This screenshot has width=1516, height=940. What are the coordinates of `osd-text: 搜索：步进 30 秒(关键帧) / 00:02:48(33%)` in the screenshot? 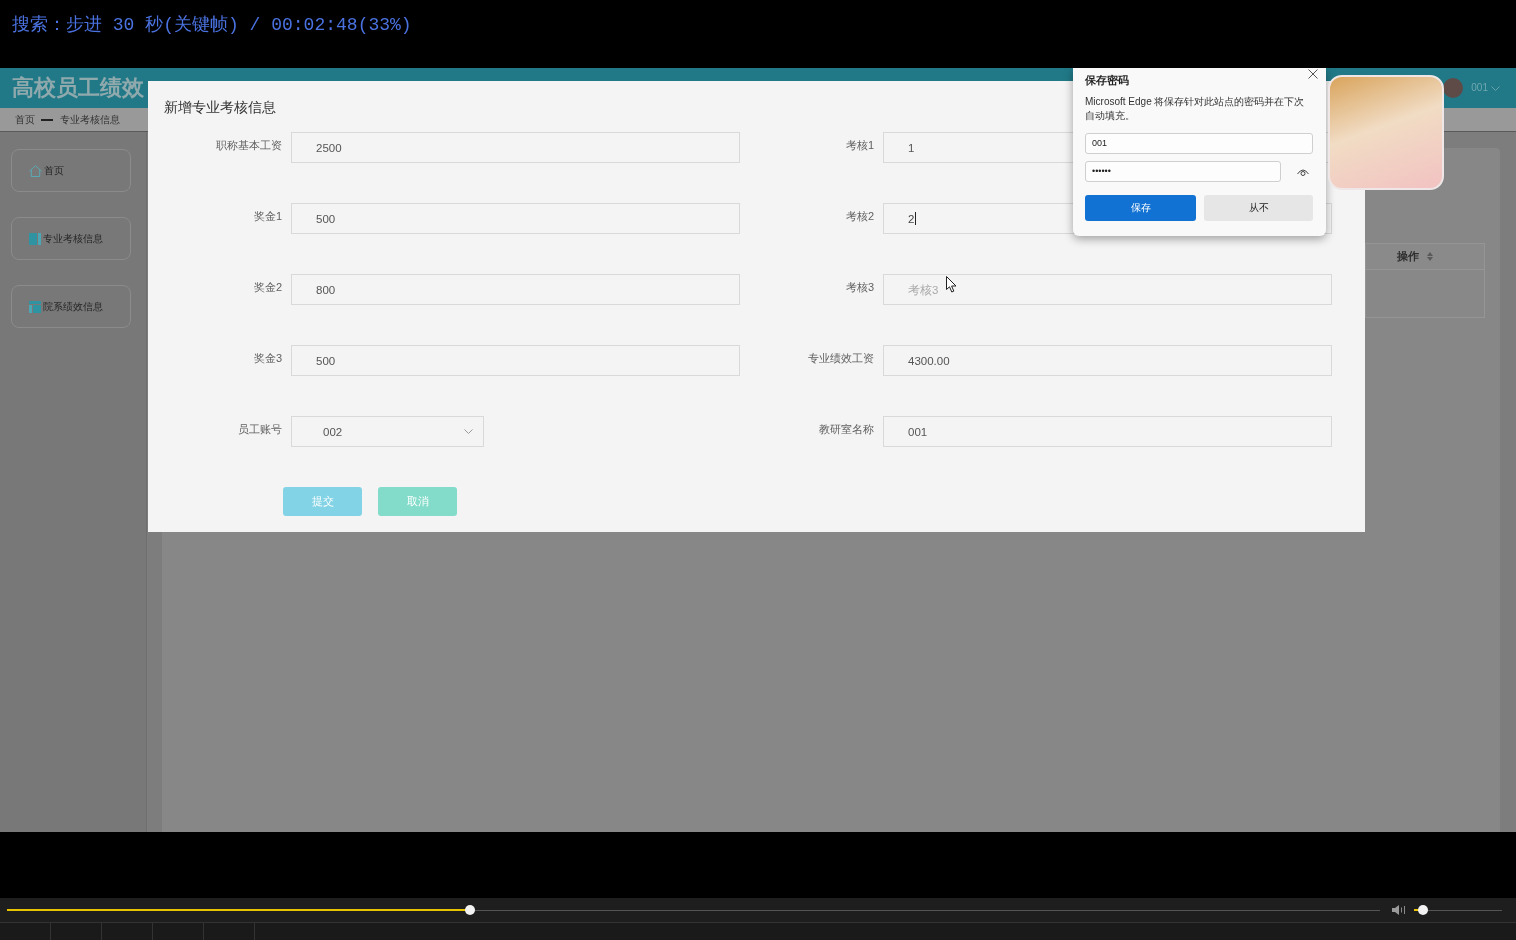 It's located at (212, 25).